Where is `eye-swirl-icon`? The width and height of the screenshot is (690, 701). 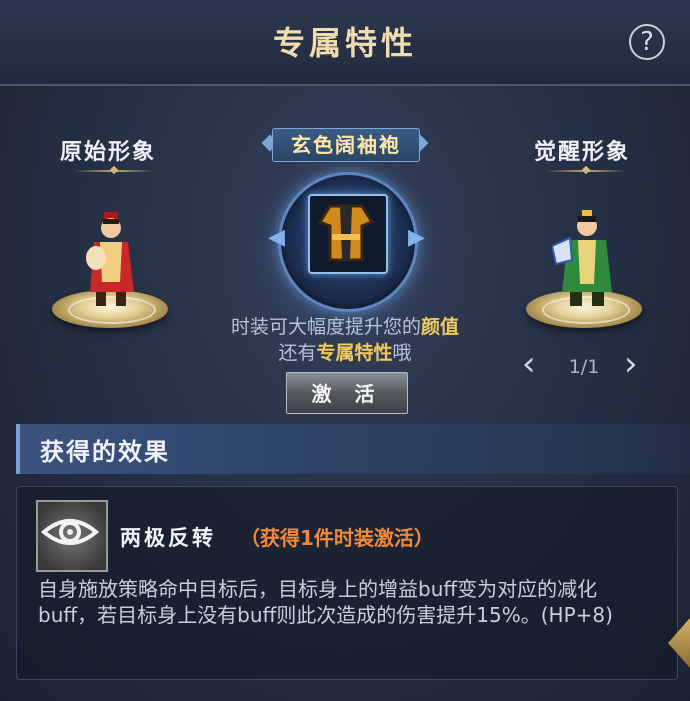 eye-swirl-icon is located at coordinates (70, 532).